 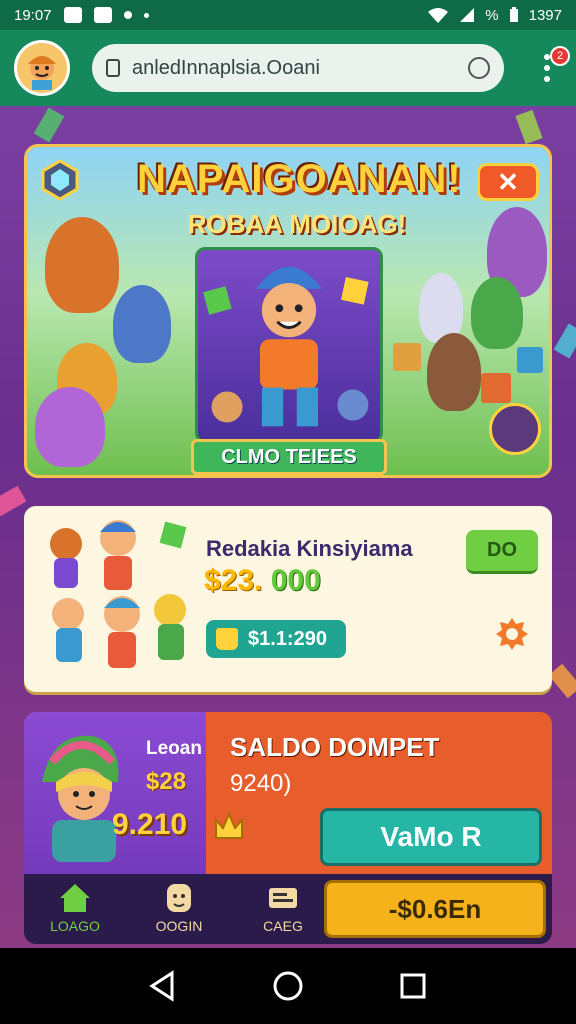 I want to click on face-icon, so click(x=179, y=898).